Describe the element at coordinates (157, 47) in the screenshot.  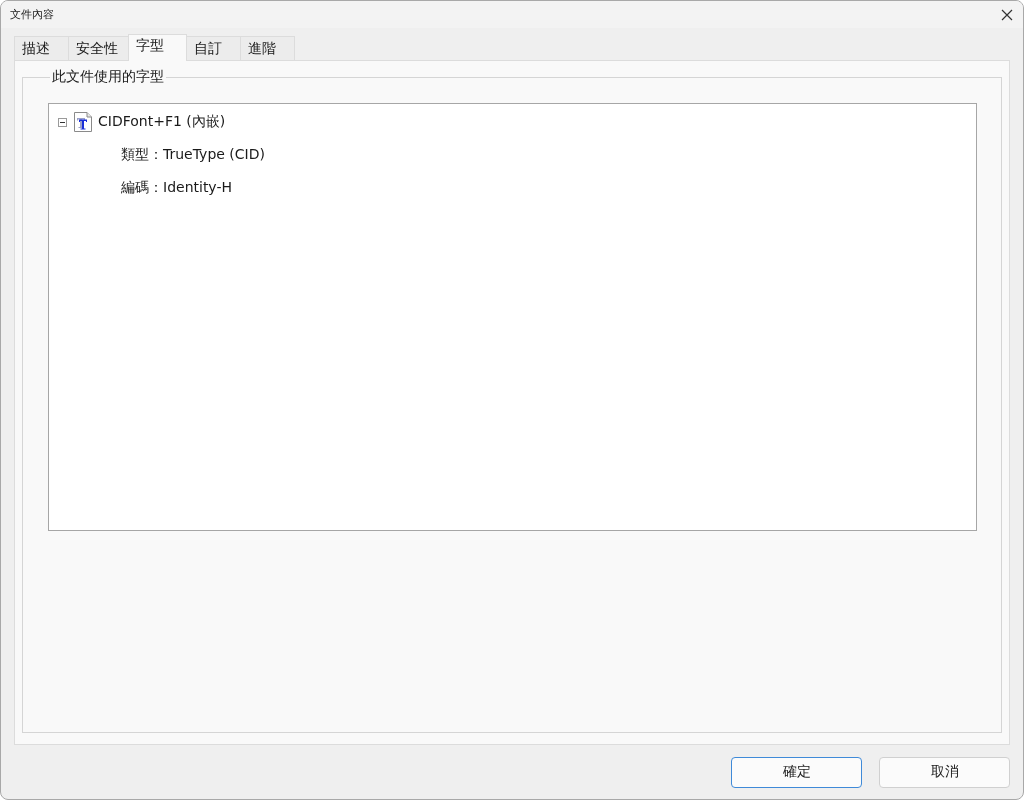
I see `tab: 字型` at that location.